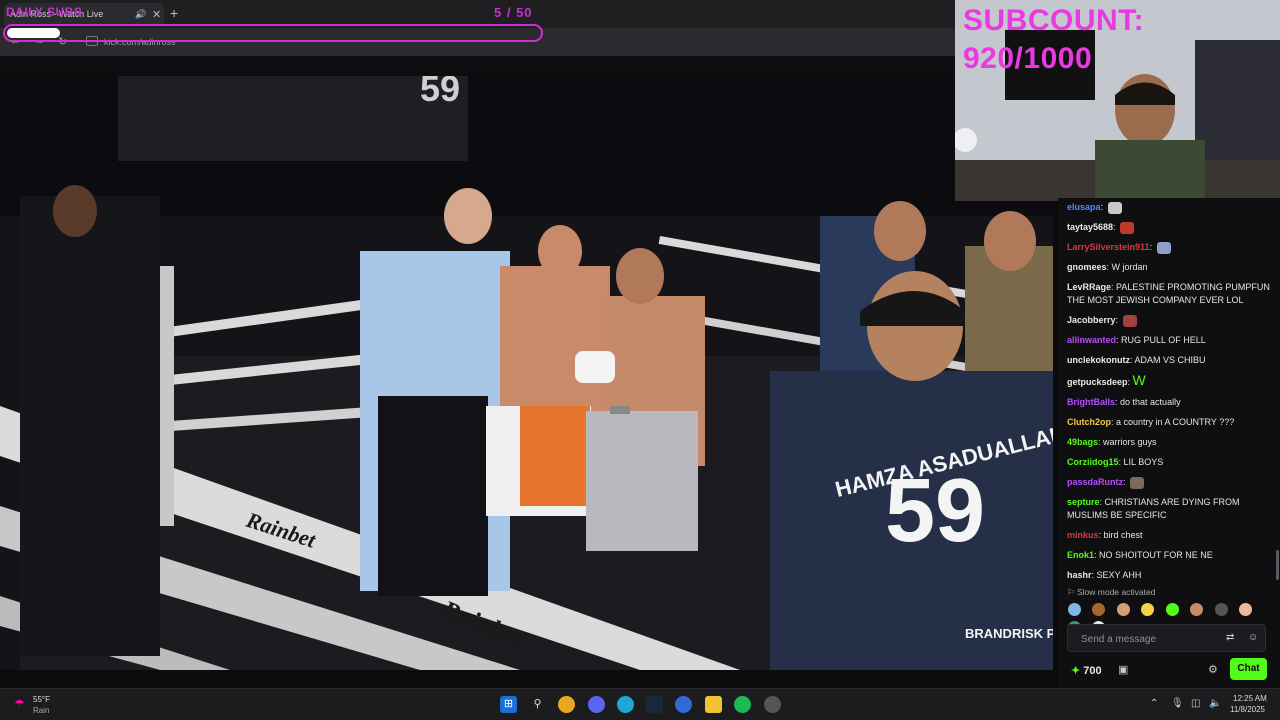  What do you see at coordinates (1089, 287) in the screenshot?
I see `chat-username: LevRRage` at bounding box center [1089, 287].